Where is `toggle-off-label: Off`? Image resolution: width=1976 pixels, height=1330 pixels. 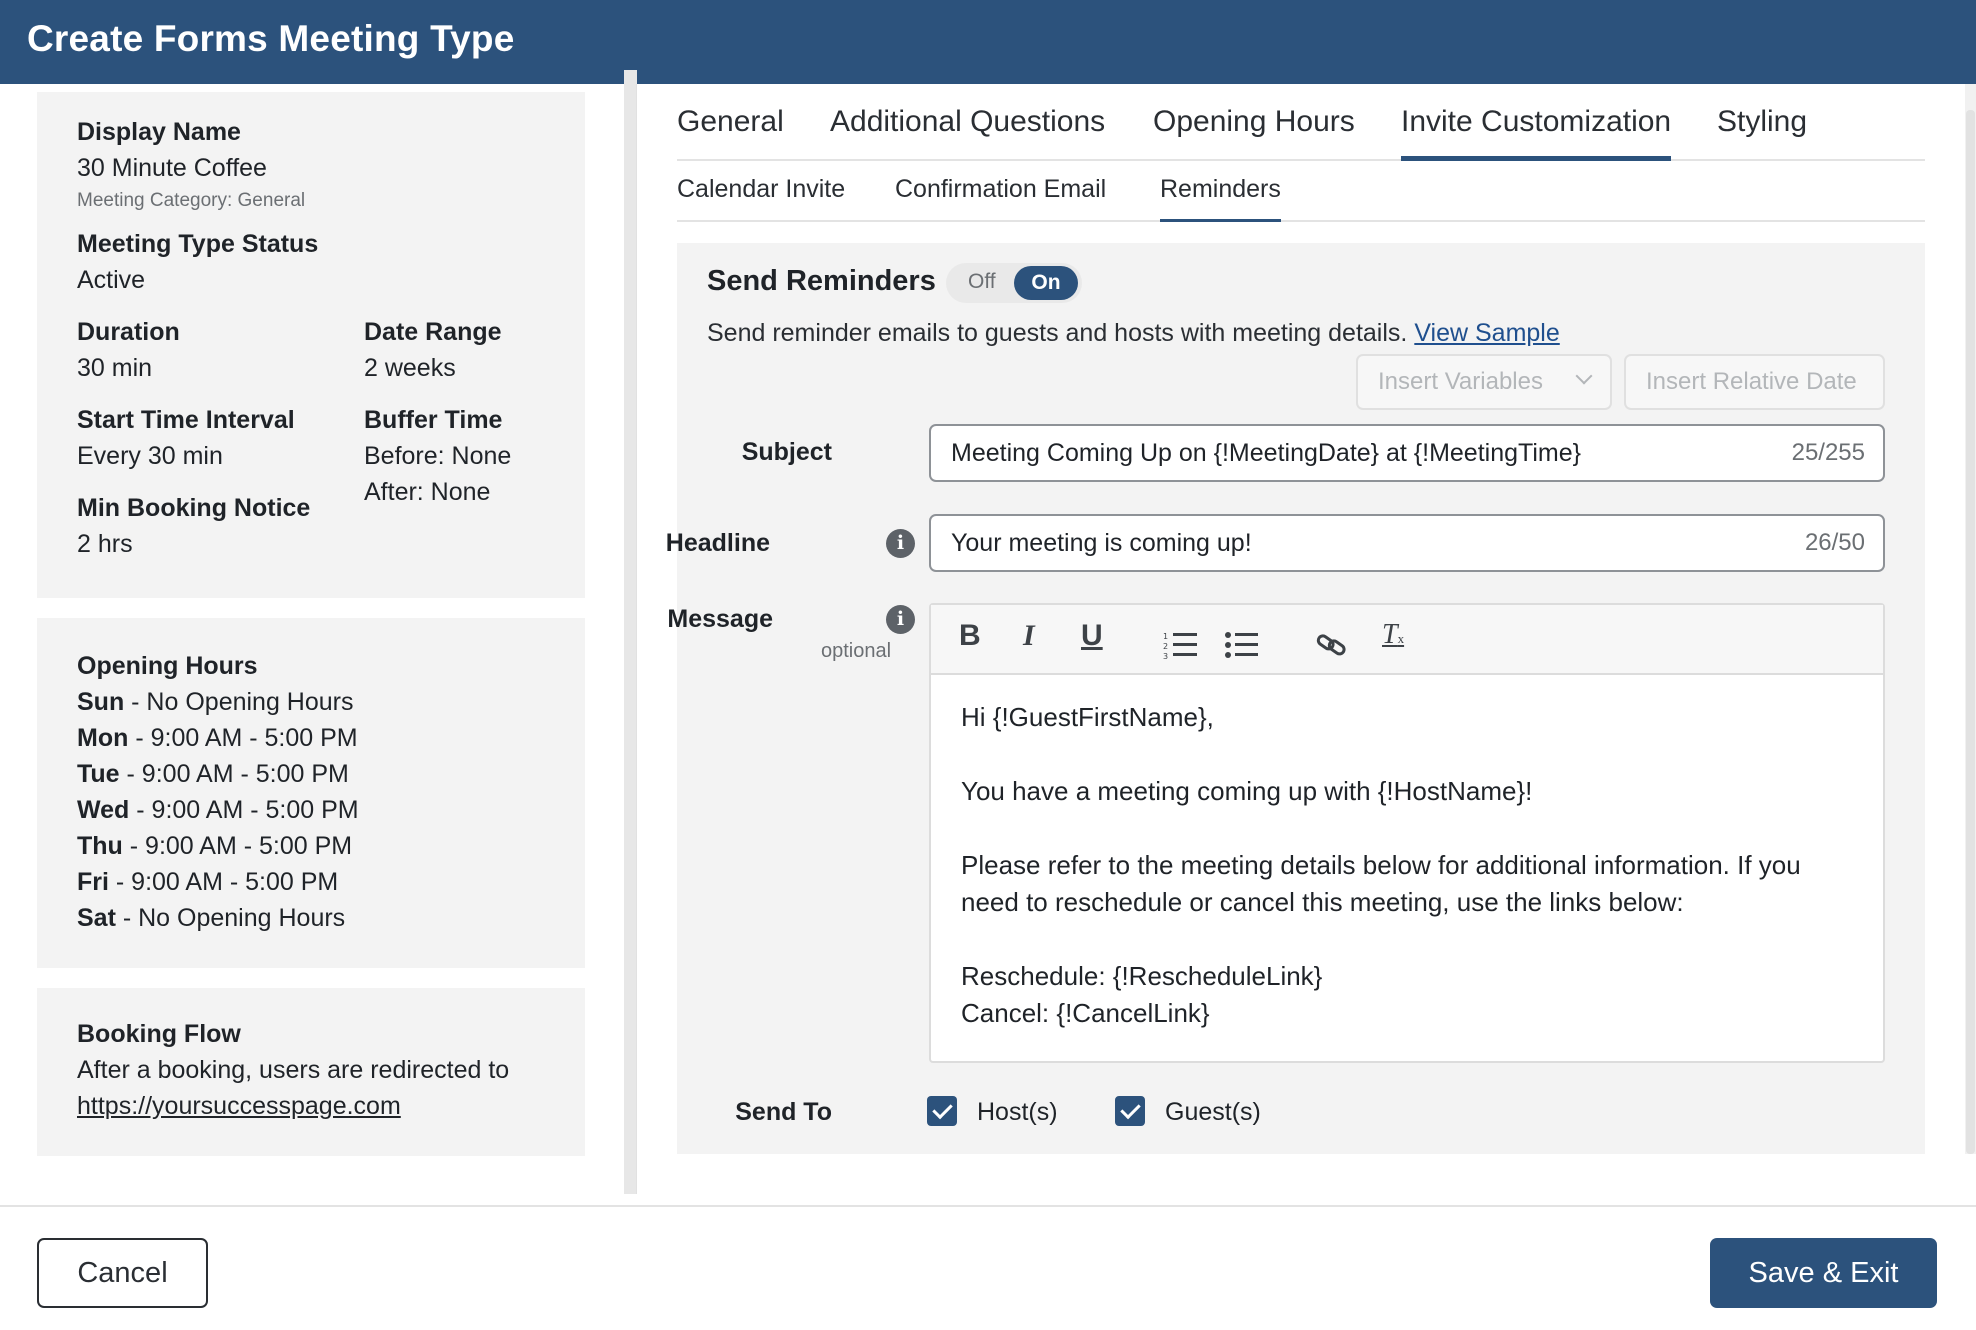 toggle-off-label: Off is located at coordinates (982, 281).